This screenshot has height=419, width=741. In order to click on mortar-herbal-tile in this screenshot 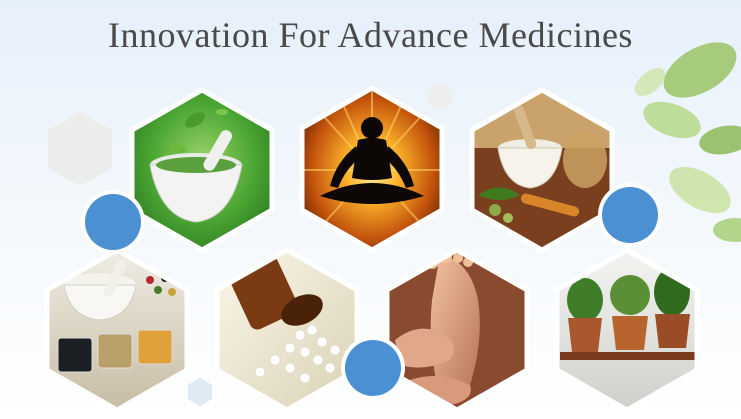, I will do `click(202, 170)`.